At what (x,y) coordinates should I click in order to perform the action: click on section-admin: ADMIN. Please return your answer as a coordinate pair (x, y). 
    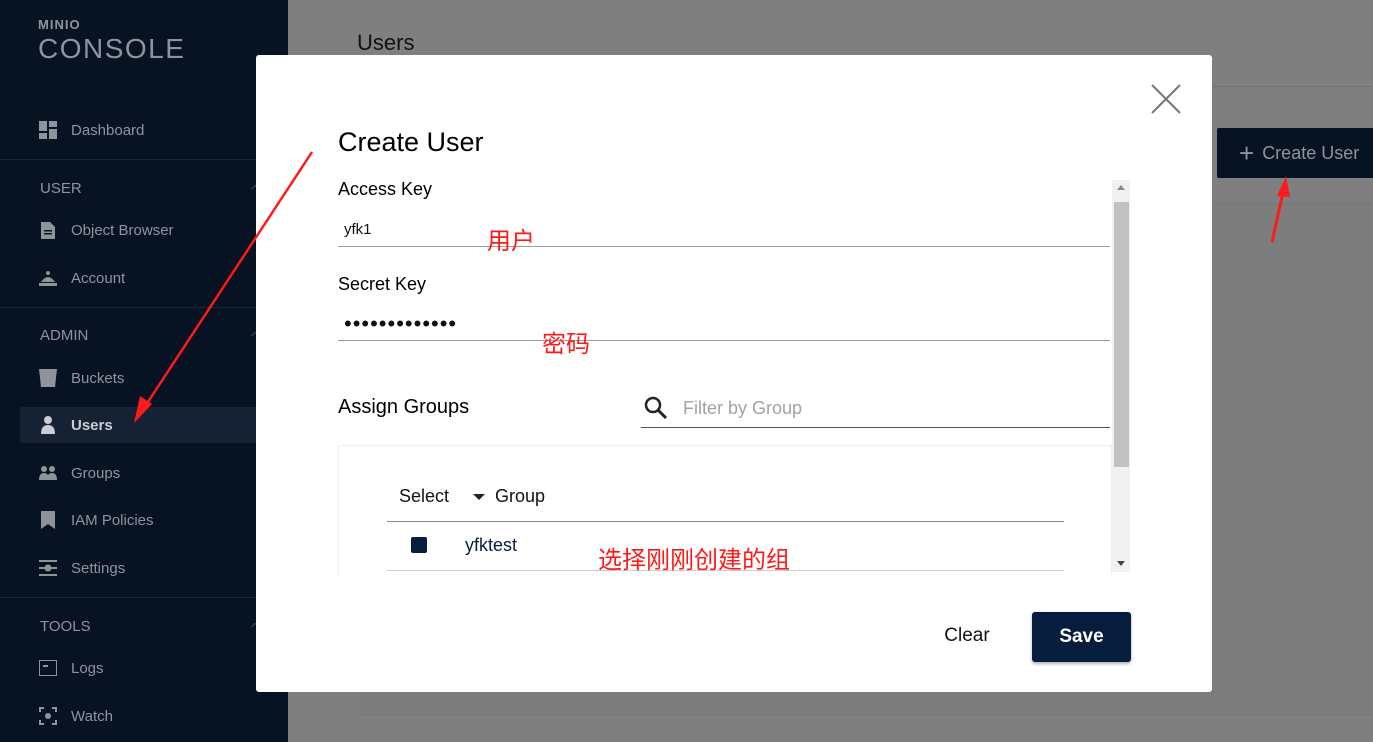
    Looking at the image, I should click on (64, 335).